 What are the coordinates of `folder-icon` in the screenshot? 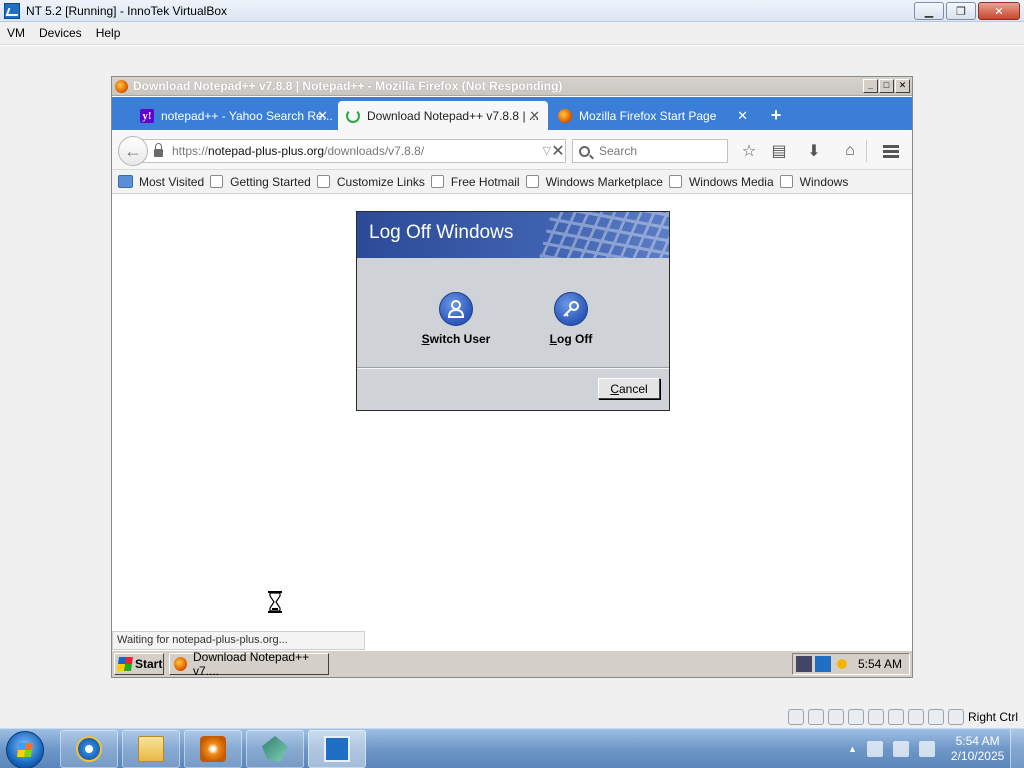 It's located at (151, 749).